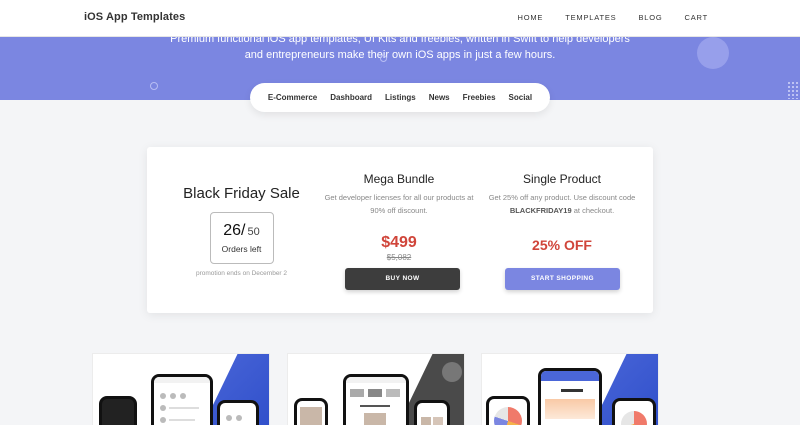 The height and width of the screenshot is (425, 800). I want to click on site-logo: iOS App Templates, so click(134, 17).